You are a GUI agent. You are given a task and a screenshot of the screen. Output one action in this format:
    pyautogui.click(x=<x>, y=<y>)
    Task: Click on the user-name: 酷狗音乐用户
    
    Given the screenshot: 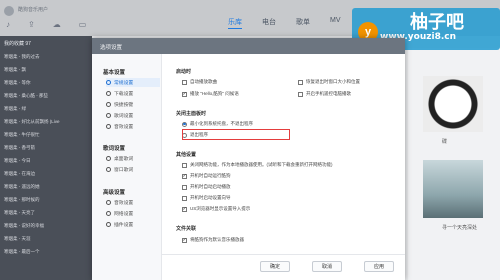 What is the action you would take?
    pyautogui.click(x=33, y=10)
    